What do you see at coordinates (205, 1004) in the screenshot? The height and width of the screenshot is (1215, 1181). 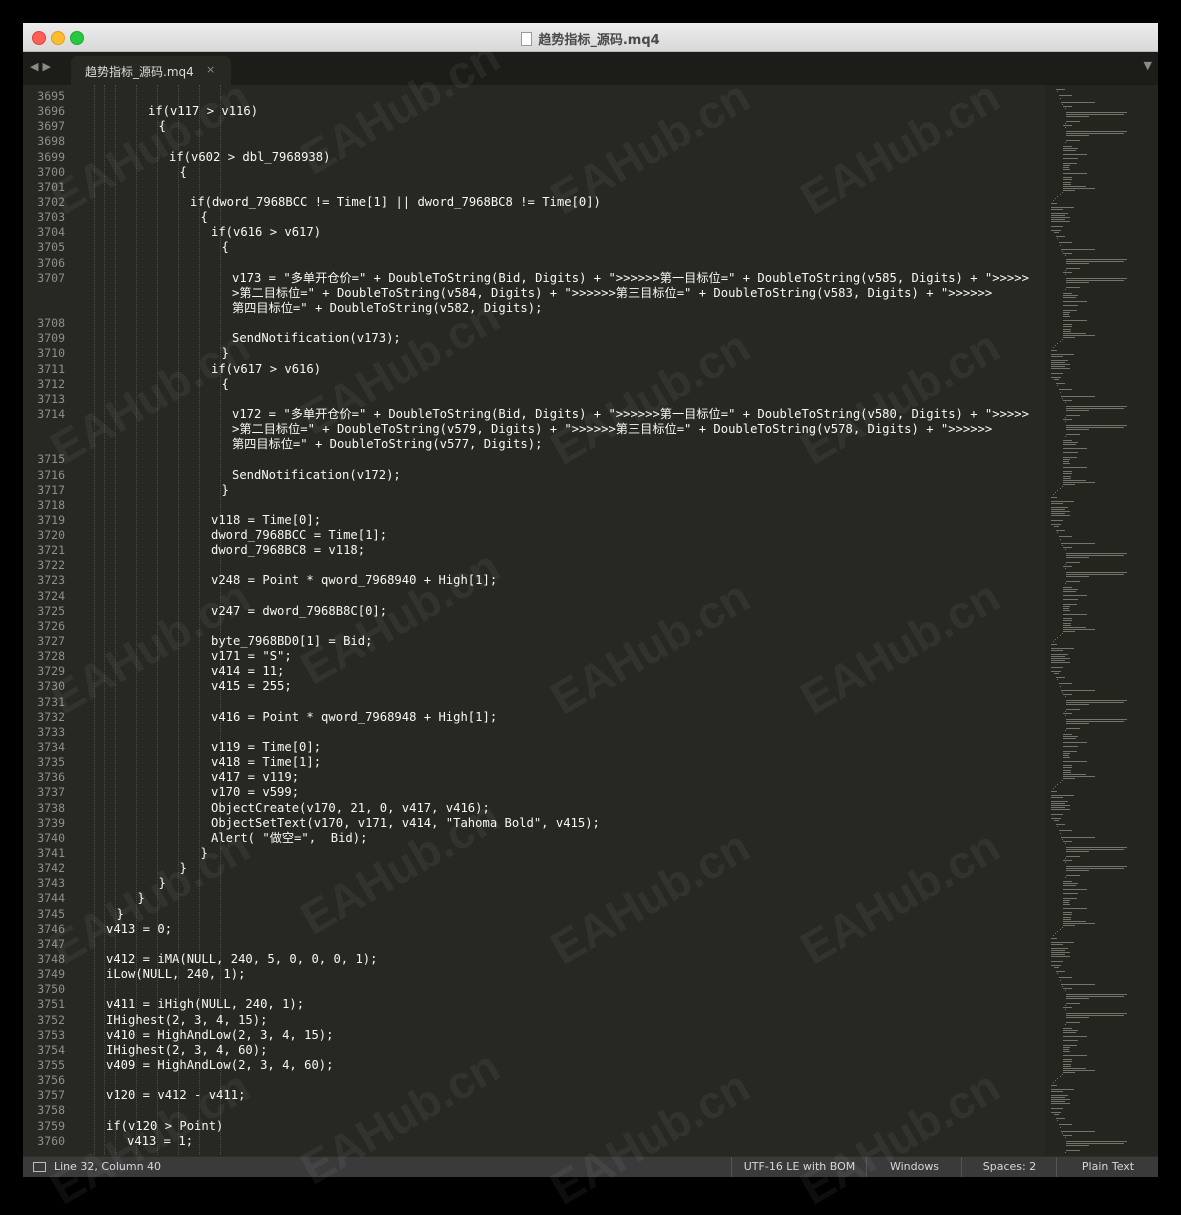 I see `code-line: v411 = iHigh(NULL, 240, 1);` at bounding box center [205, 1004].